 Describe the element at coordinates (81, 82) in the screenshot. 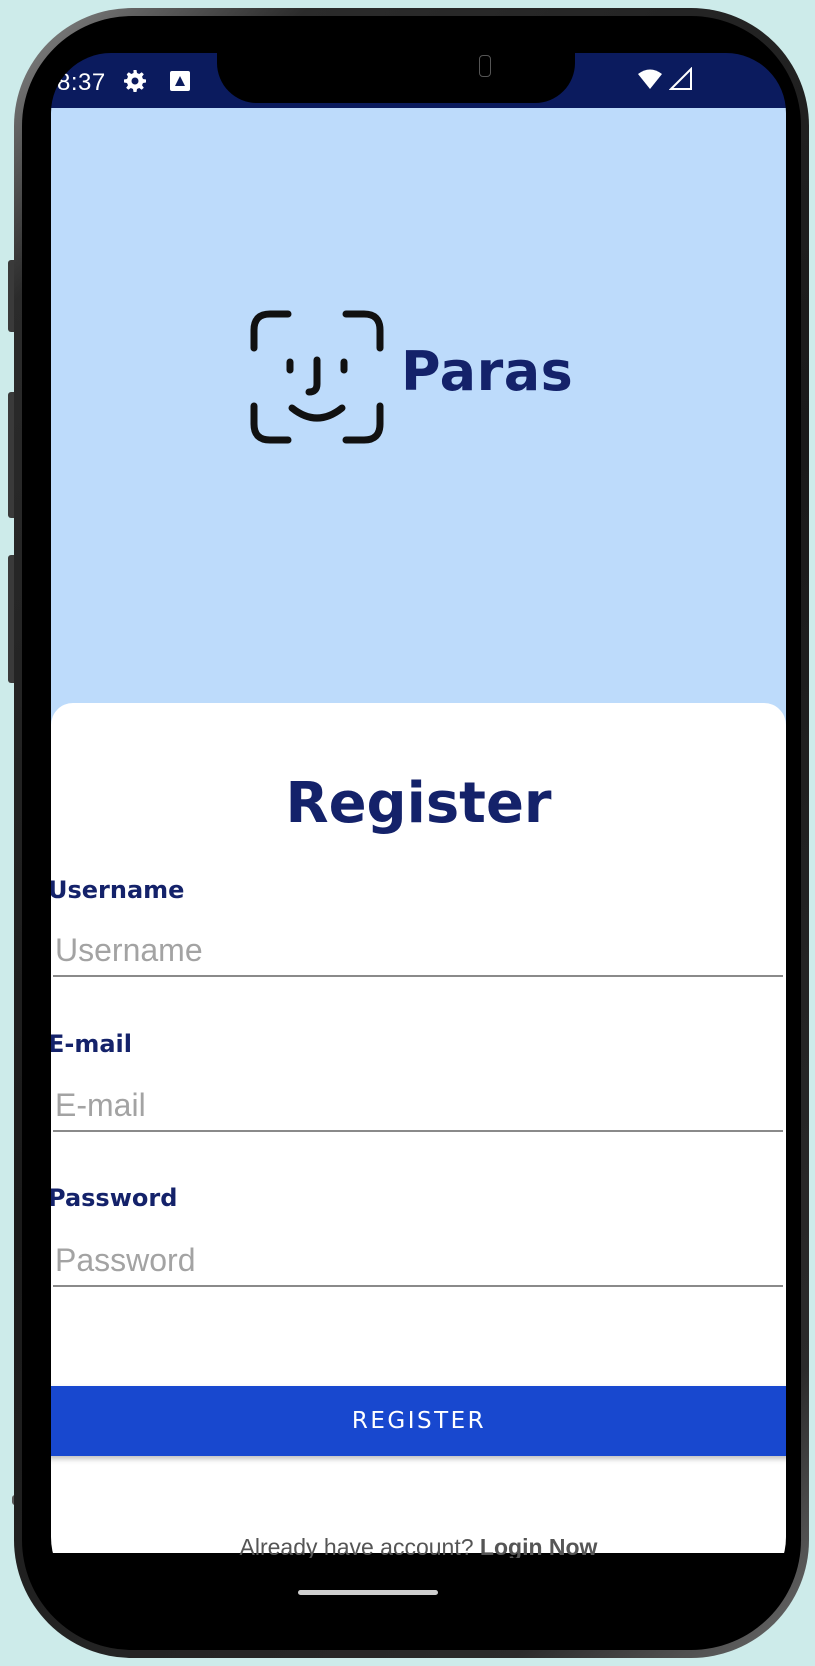

I see `status-time: 8:37` at that location.